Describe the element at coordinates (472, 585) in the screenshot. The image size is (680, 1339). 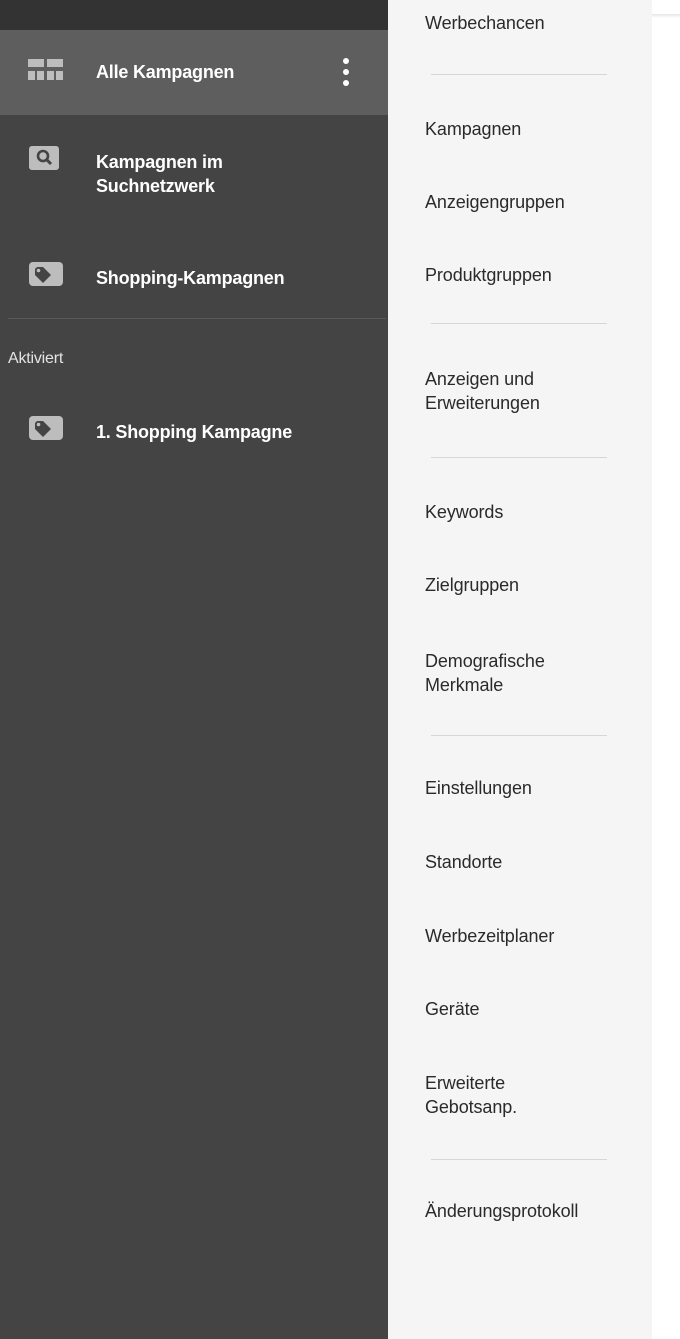
I see `menu-item-zielgruppen: Zielgruppen` at that location.